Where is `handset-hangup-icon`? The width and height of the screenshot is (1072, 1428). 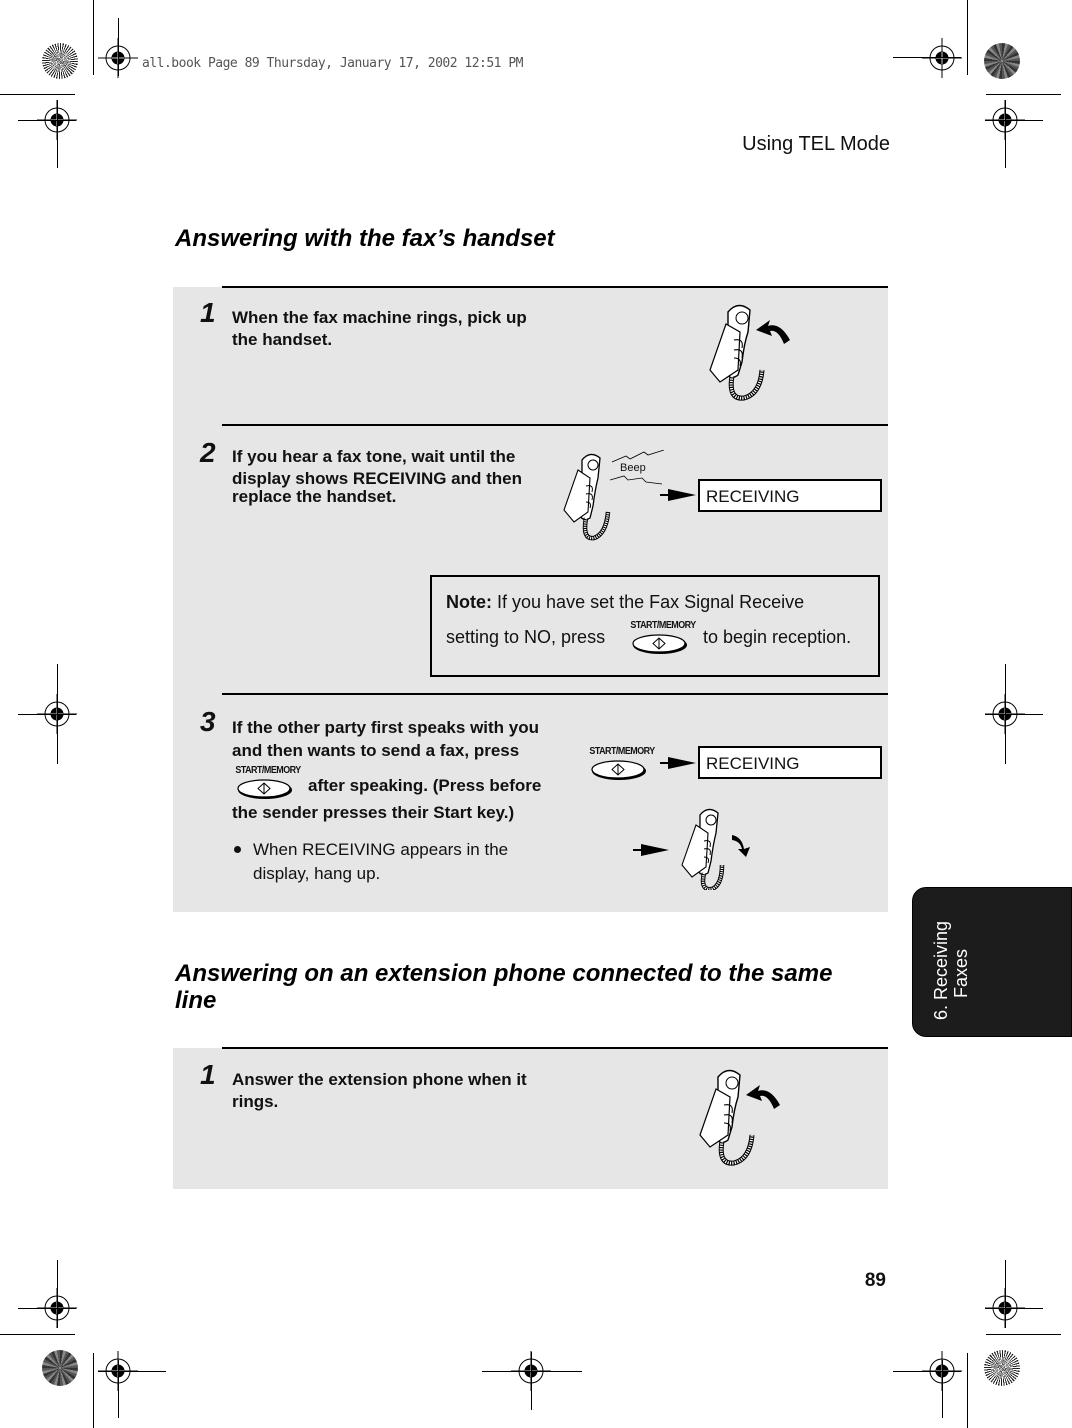 handset-hangup-icon is located at coordinates (715, 849).